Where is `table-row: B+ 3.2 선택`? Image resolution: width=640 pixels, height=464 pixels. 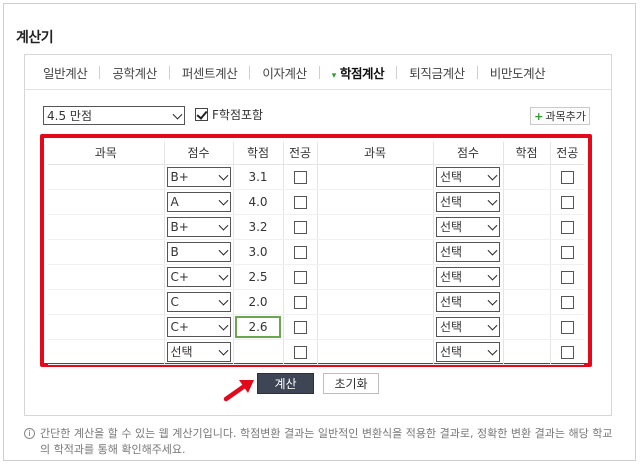
table-row: B+ 3.2 선택 is located at coordinates (316, 227).